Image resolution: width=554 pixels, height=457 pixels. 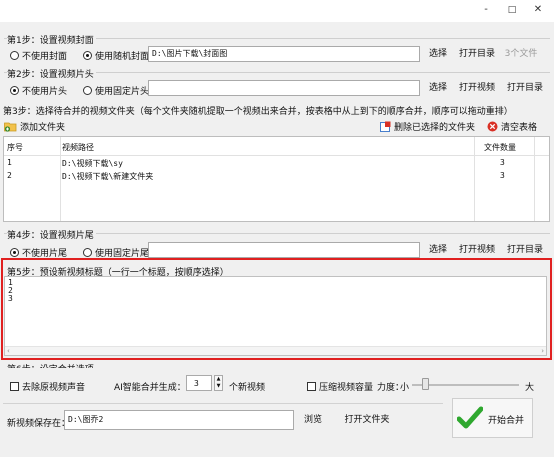 I want to click on step1-radio-none: 不使用封面, so click(x=38, y=55).